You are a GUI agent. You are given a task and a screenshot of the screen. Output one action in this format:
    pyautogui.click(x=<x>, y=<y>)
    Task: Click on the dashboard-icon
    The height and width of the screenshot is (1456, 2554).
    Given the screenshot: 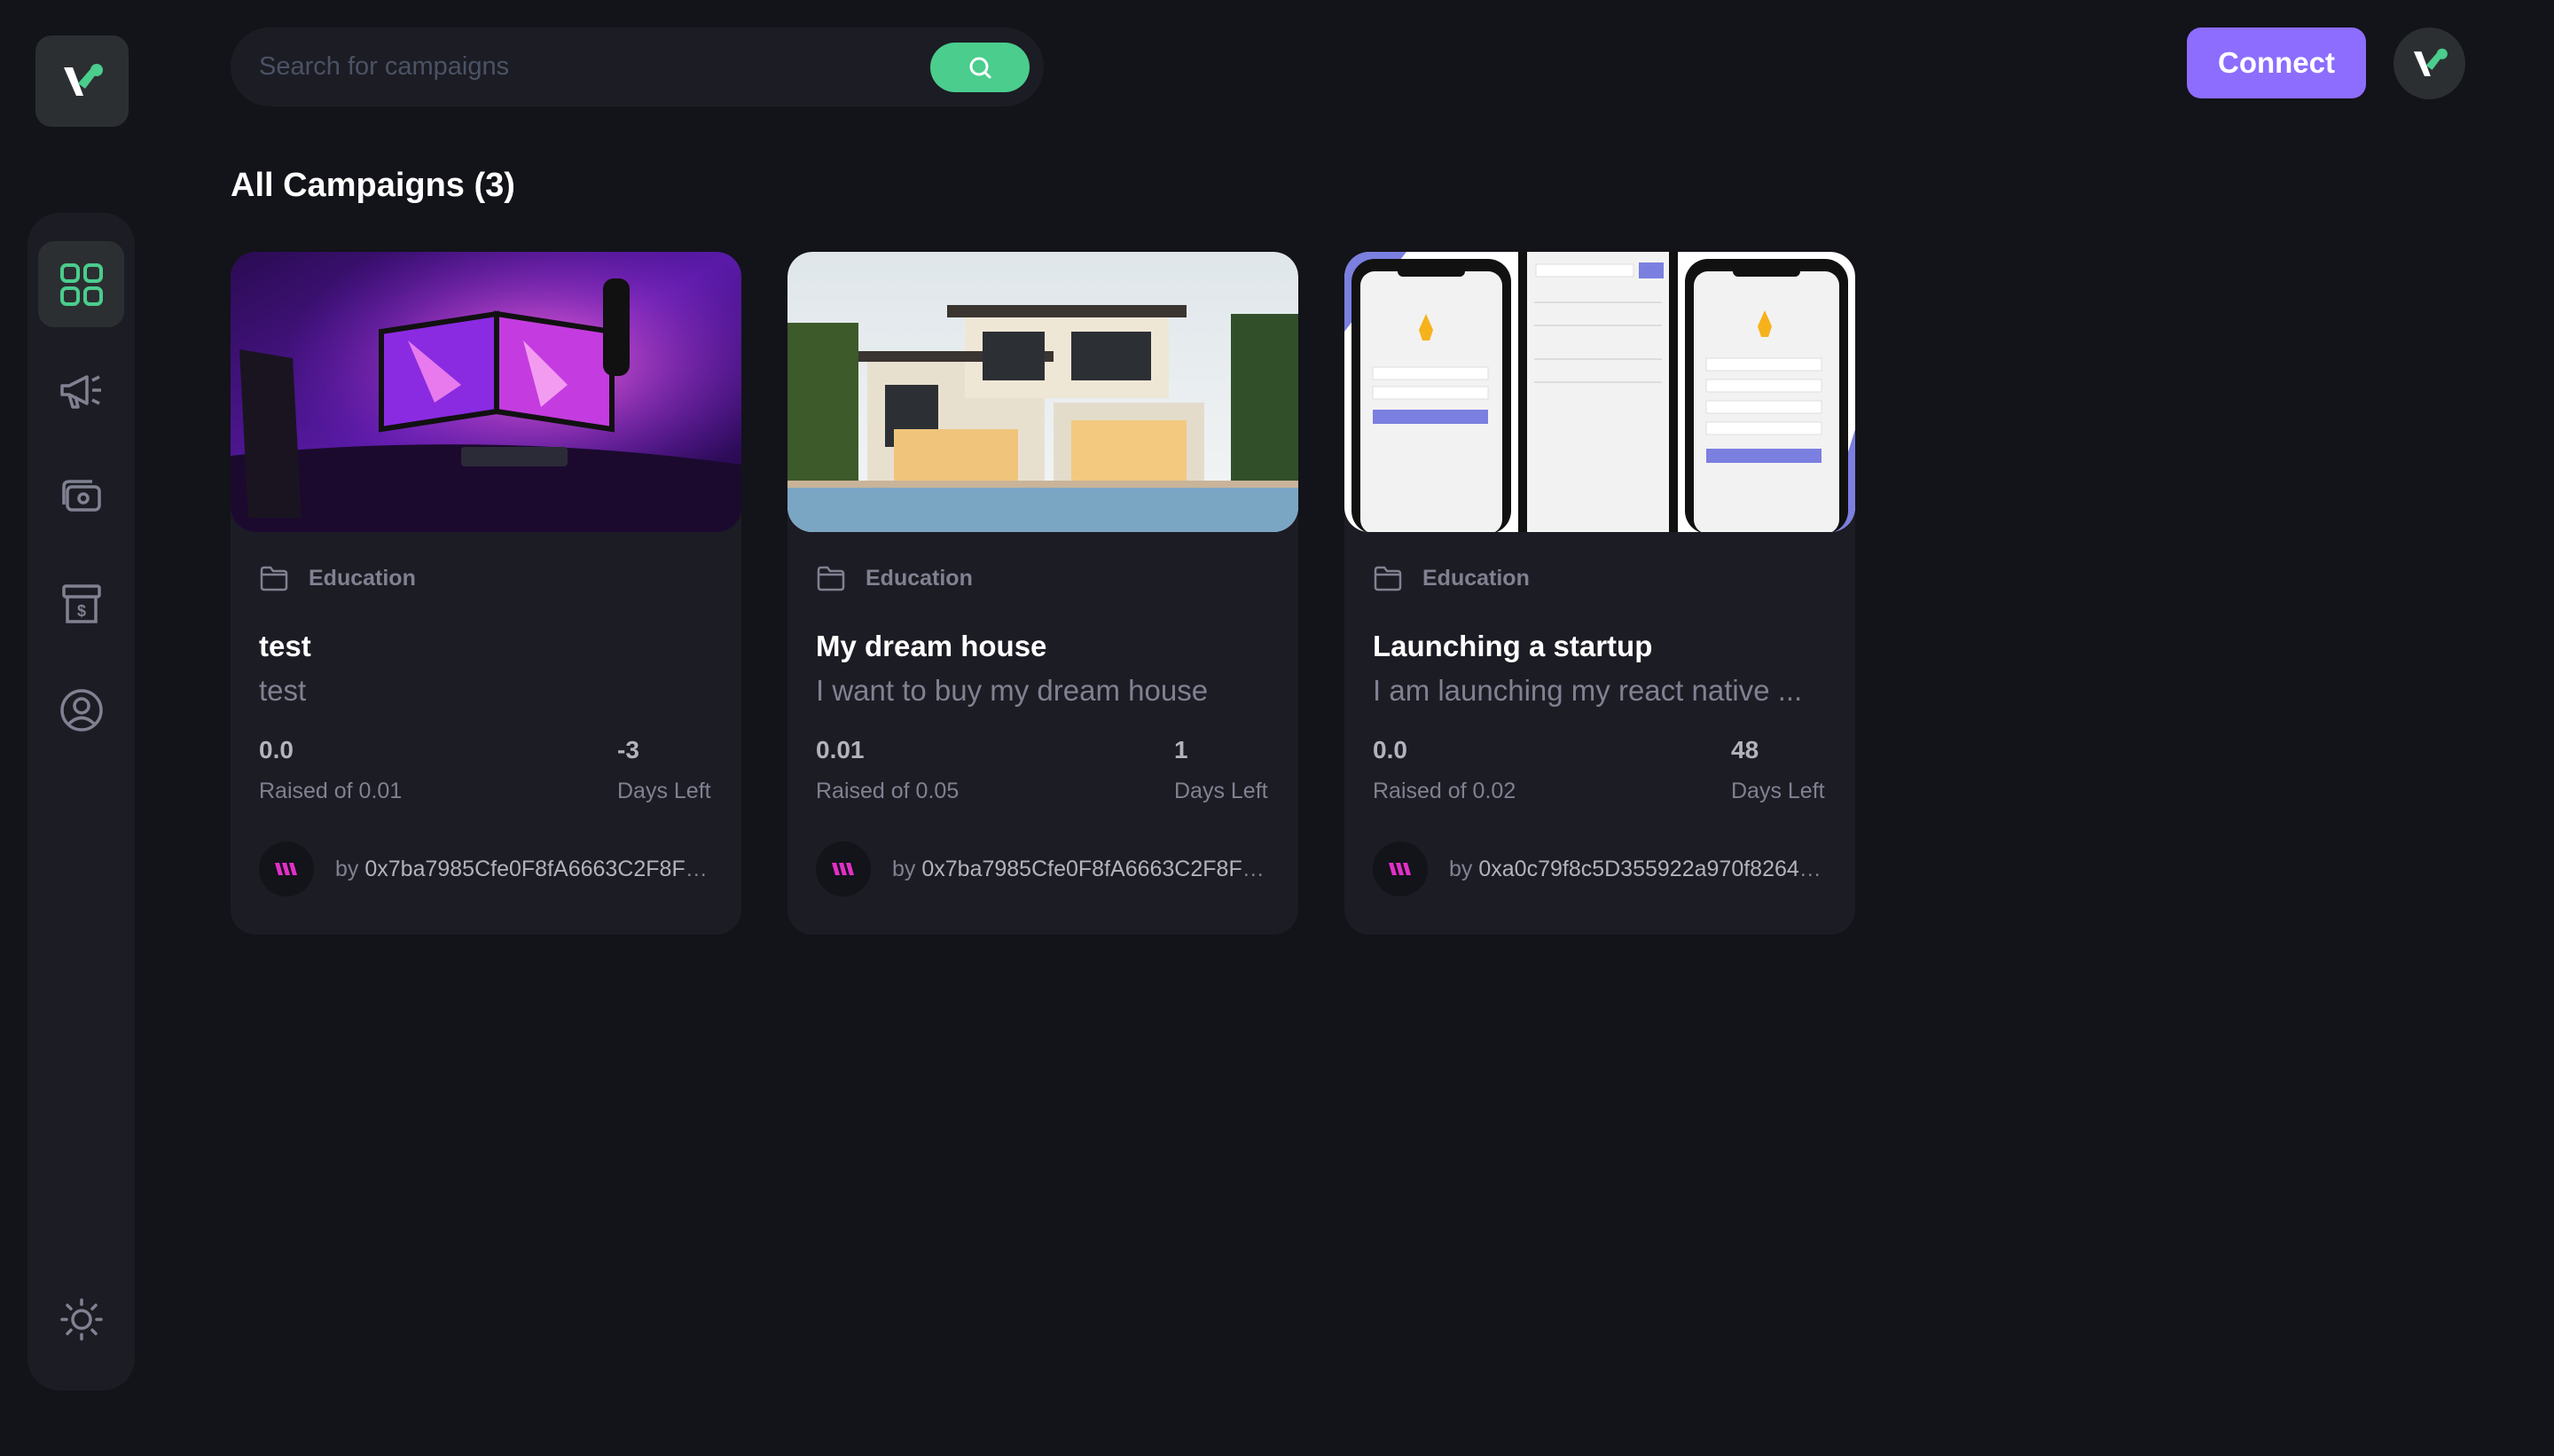 What is the action you would take?
    pyautogui.click(x=81, y=284)
    